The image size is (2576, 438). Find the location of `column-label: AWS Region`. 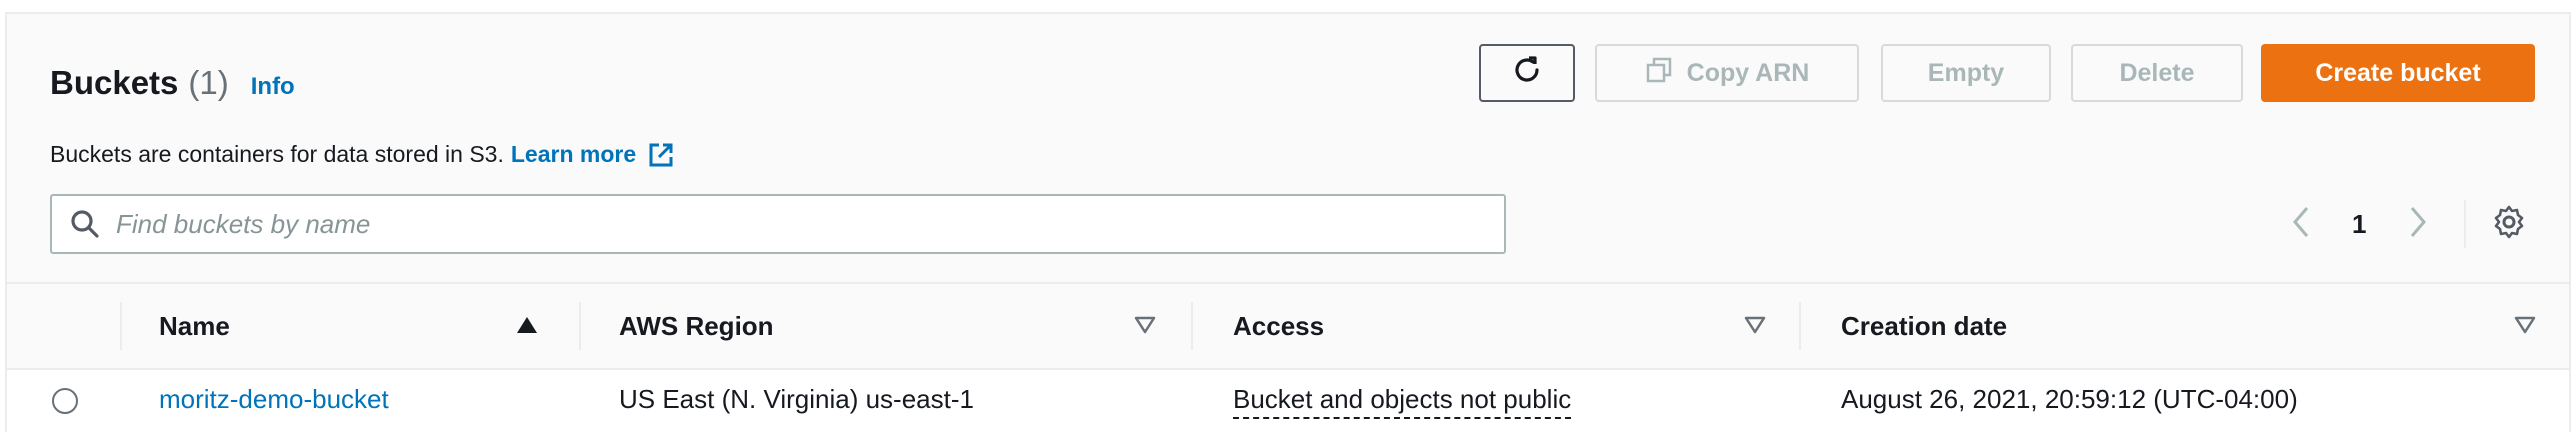

column-label: AWS Region is located at coordinates (696, 325).